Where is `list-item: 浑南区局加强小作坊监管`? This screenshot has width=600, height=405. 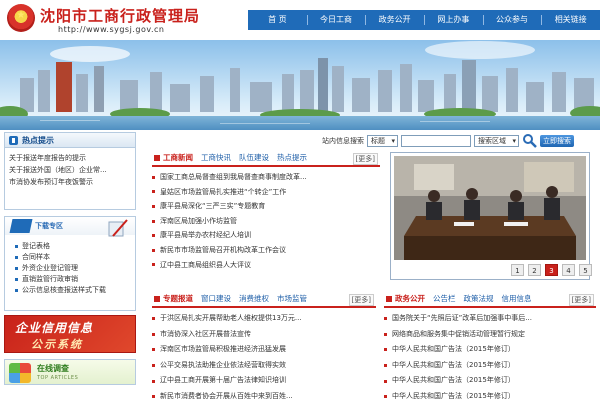 list-item: 浑南区局加强小作坊监管 is located at coordinates (266, 221).